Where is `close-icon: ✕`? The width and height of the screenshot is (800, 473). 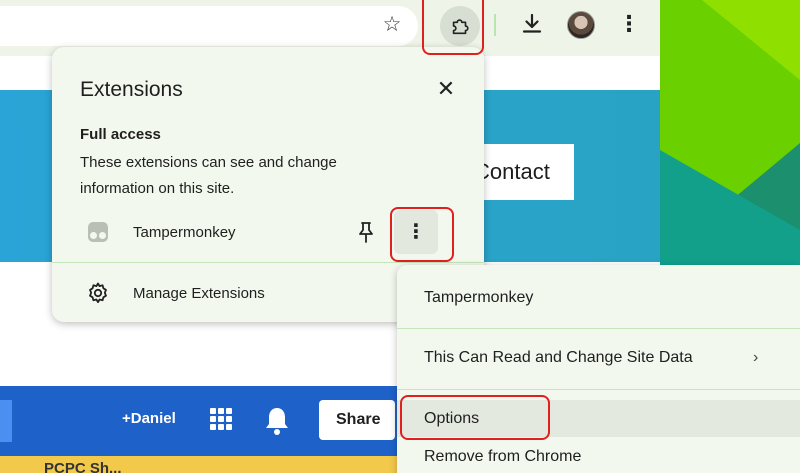 close-icon: ✕ is located at coordinates (446, 89).